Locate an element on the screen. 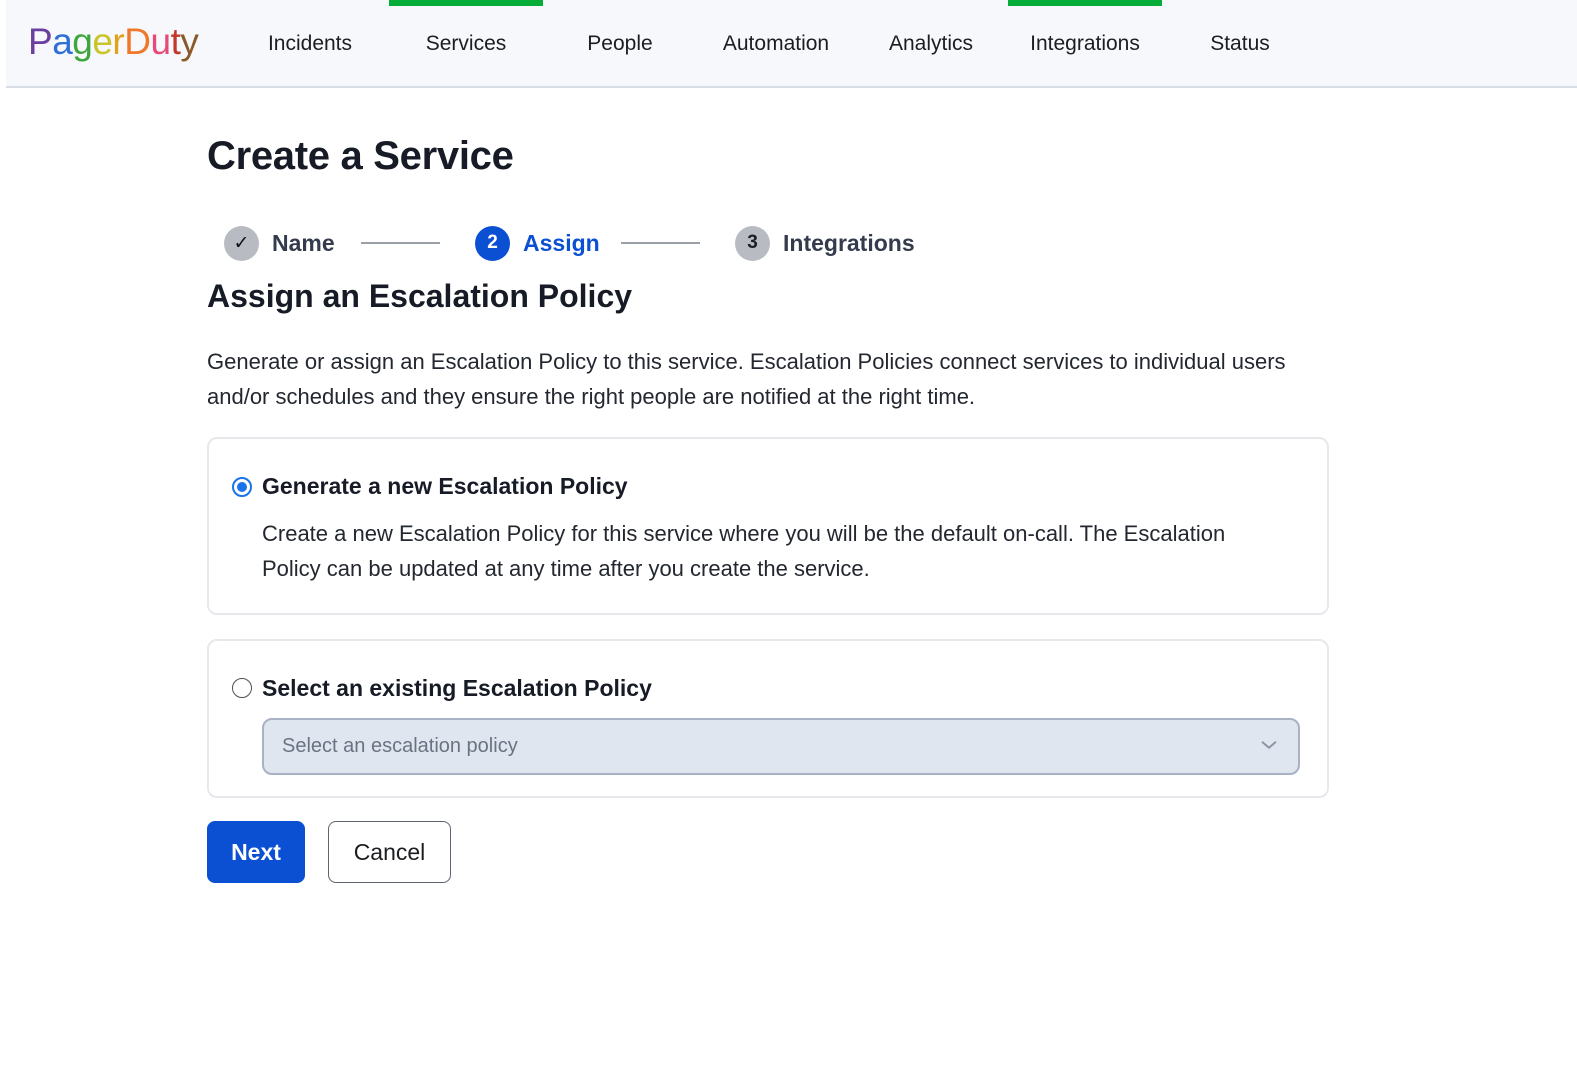 Image resolution: width=1577 pixels, height=1080 pixels. step-name: ✓ Name is located at coordinates (279, 243).